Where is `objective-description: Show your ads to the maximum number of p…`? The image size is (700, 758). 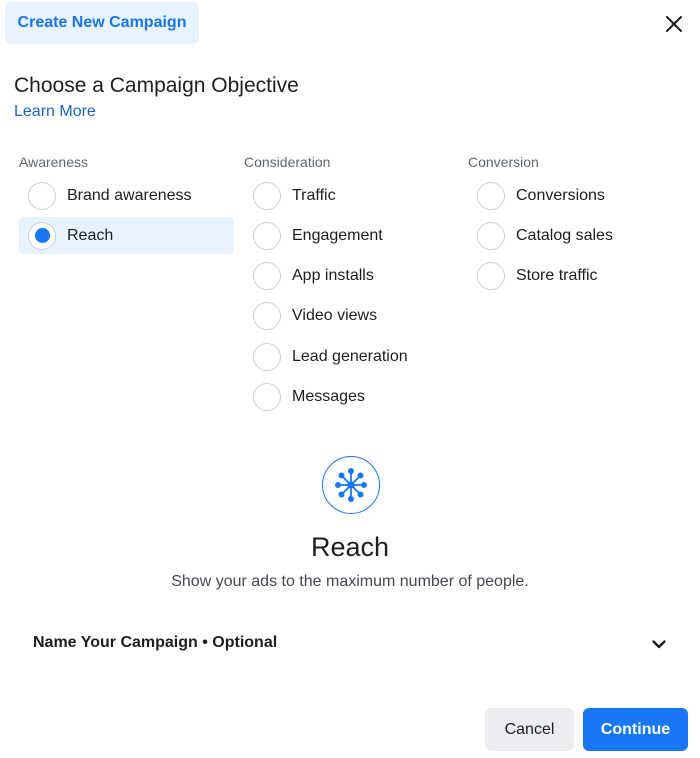 objective-description: Show your ads to the maximum number of p… is located at coordinates (350, 581).